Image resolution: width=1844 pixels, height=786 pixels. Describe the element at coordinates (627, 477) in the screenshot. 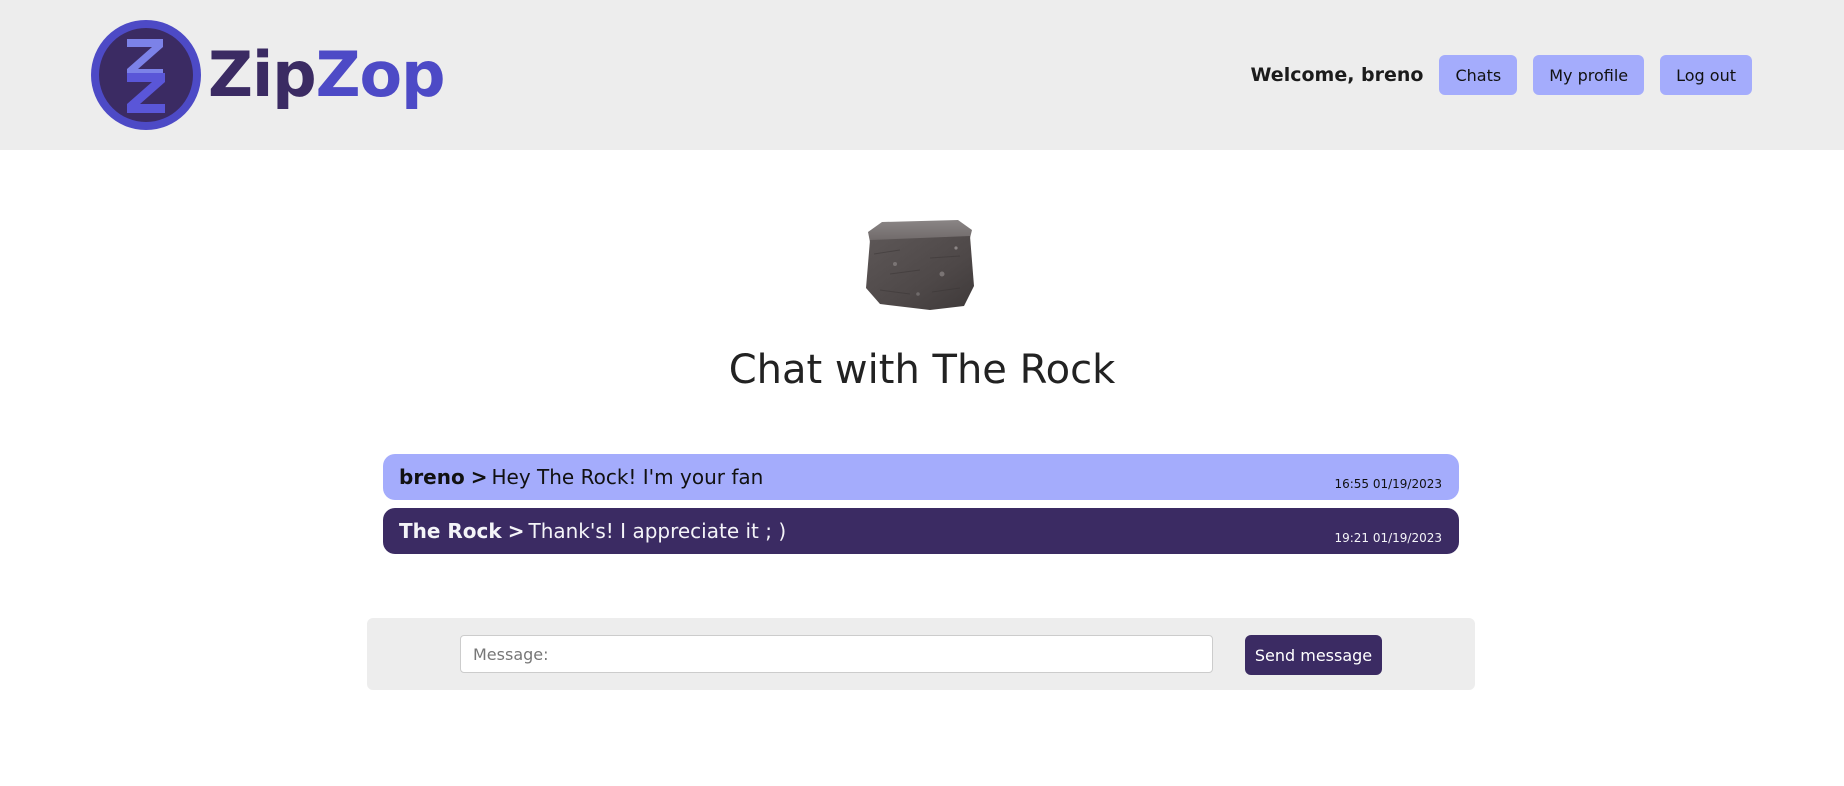

I see `message-text: Hey The Rock! I'm your fan` at that location.